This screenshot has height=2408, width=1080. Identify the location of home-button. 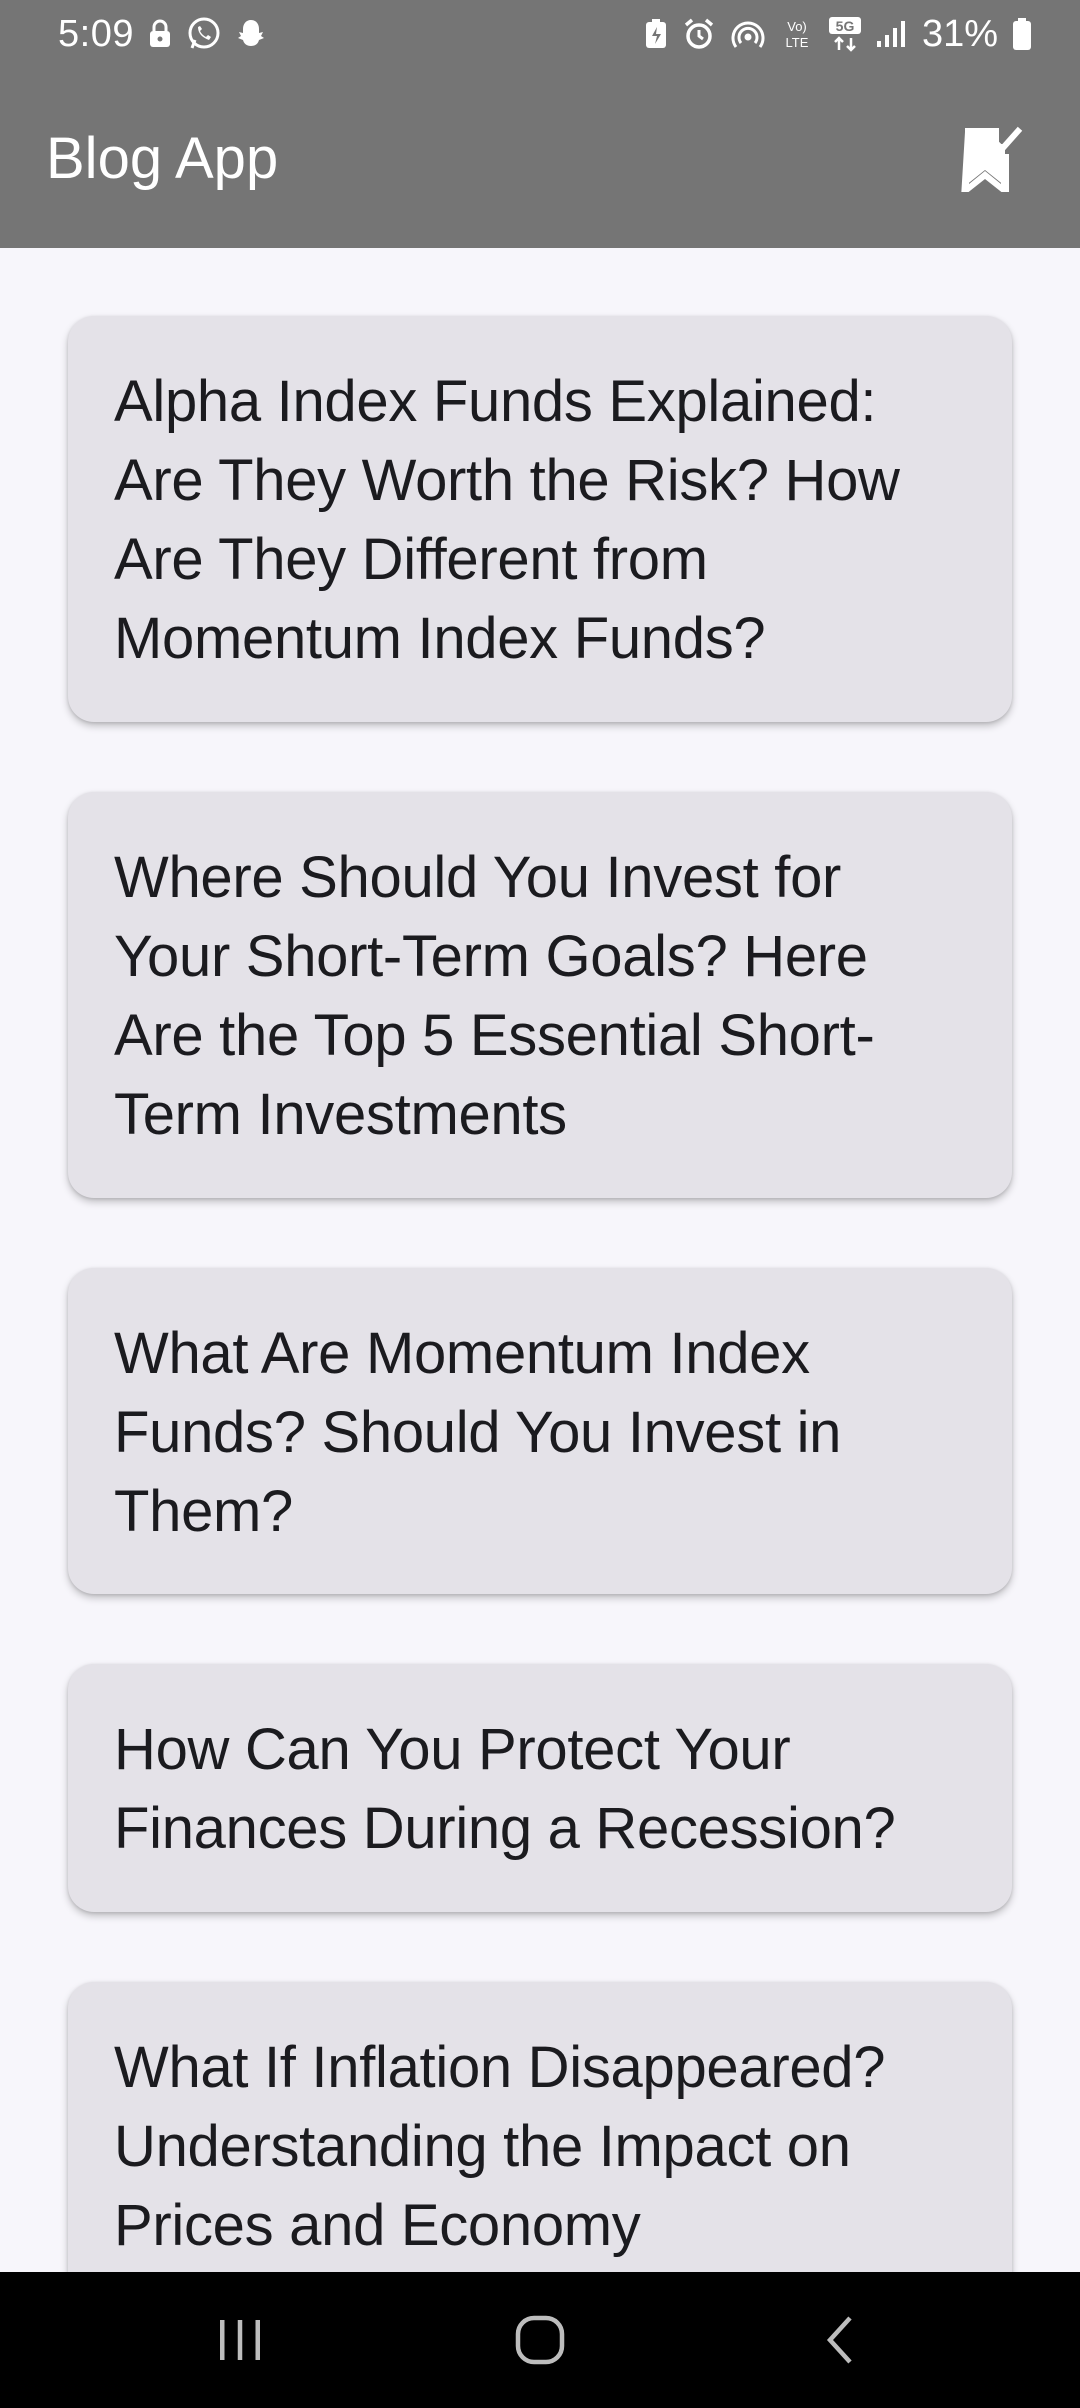
(540, 2340).